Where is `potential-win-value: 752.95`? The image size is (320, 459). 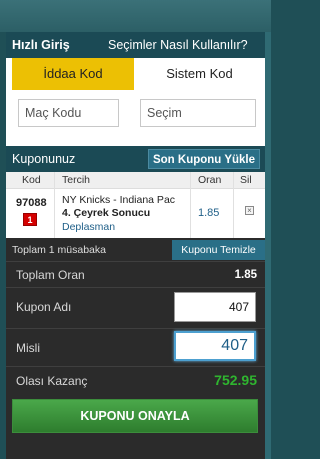 potential-win-value: 752.95 is located at coordinates (235, 380).